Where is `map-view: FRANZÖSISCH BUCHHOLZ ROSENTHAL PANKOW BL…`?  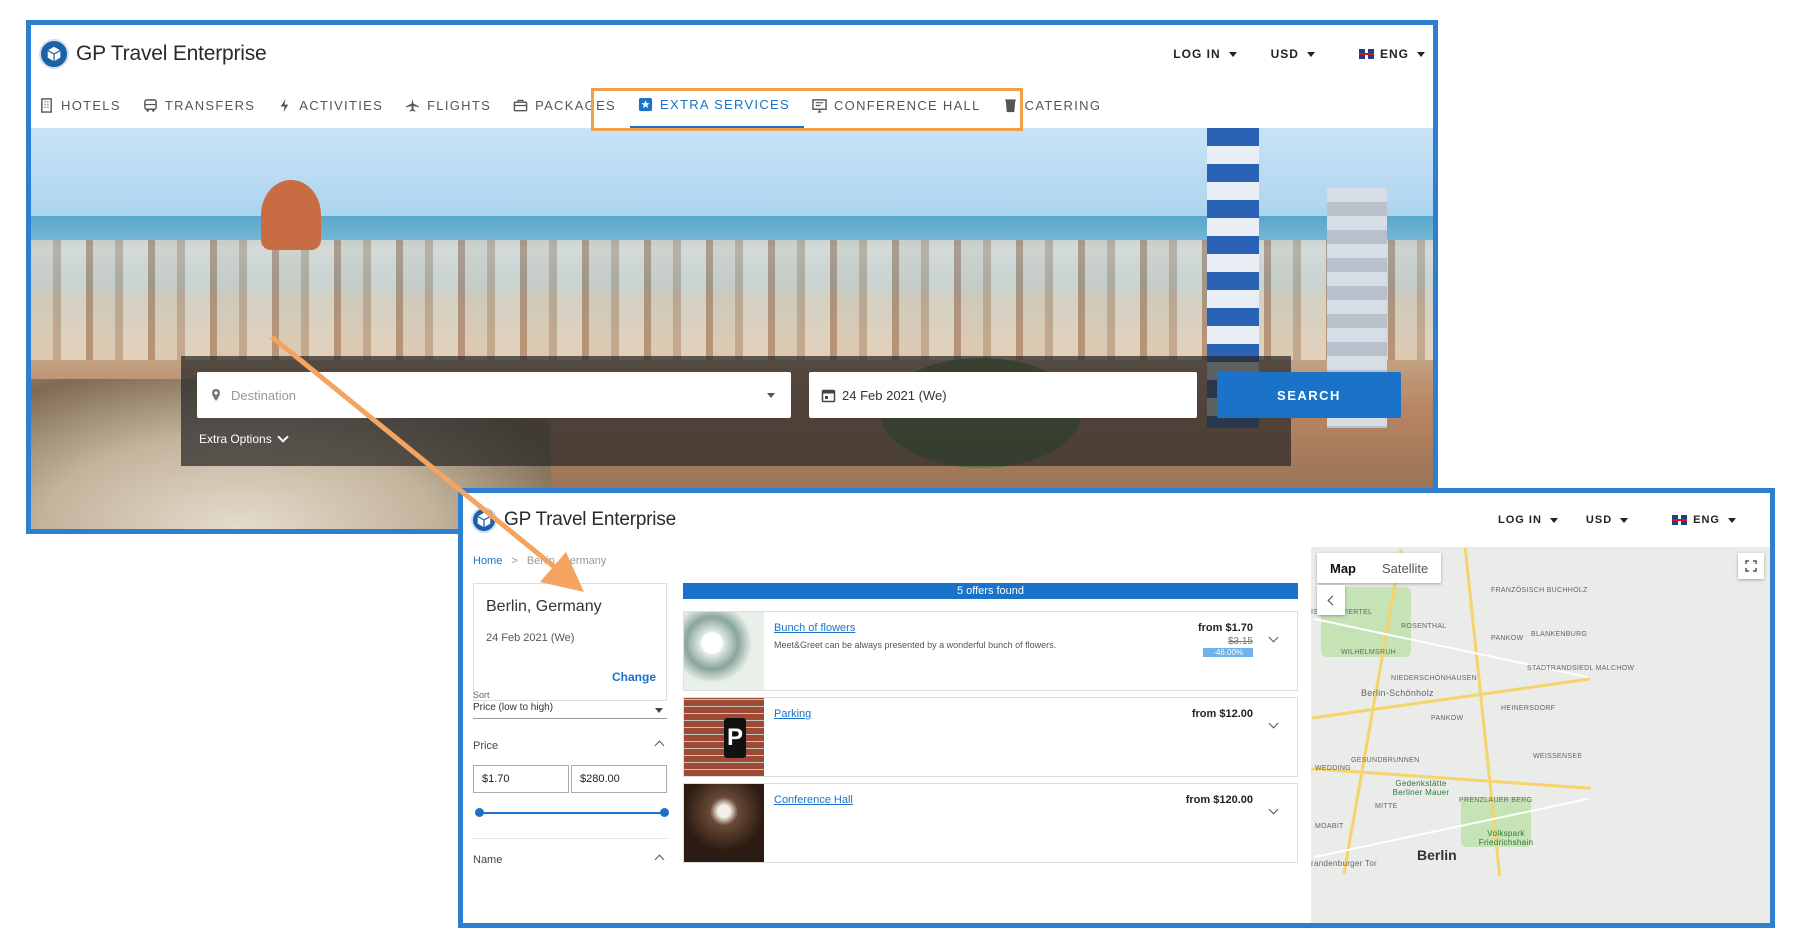 map-view: FRANZÖSISCH BUCHHOLZ ROSENTHAL PANKOW BL… is located at coordinates (1540, 735).